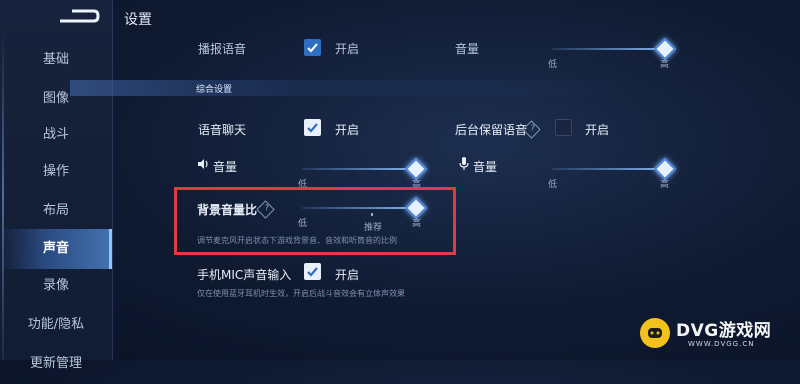  What do you see at coordinates (608, 49) in the screenshot?
I see `broadcast-volume-track` at bounding box center [608, 49].